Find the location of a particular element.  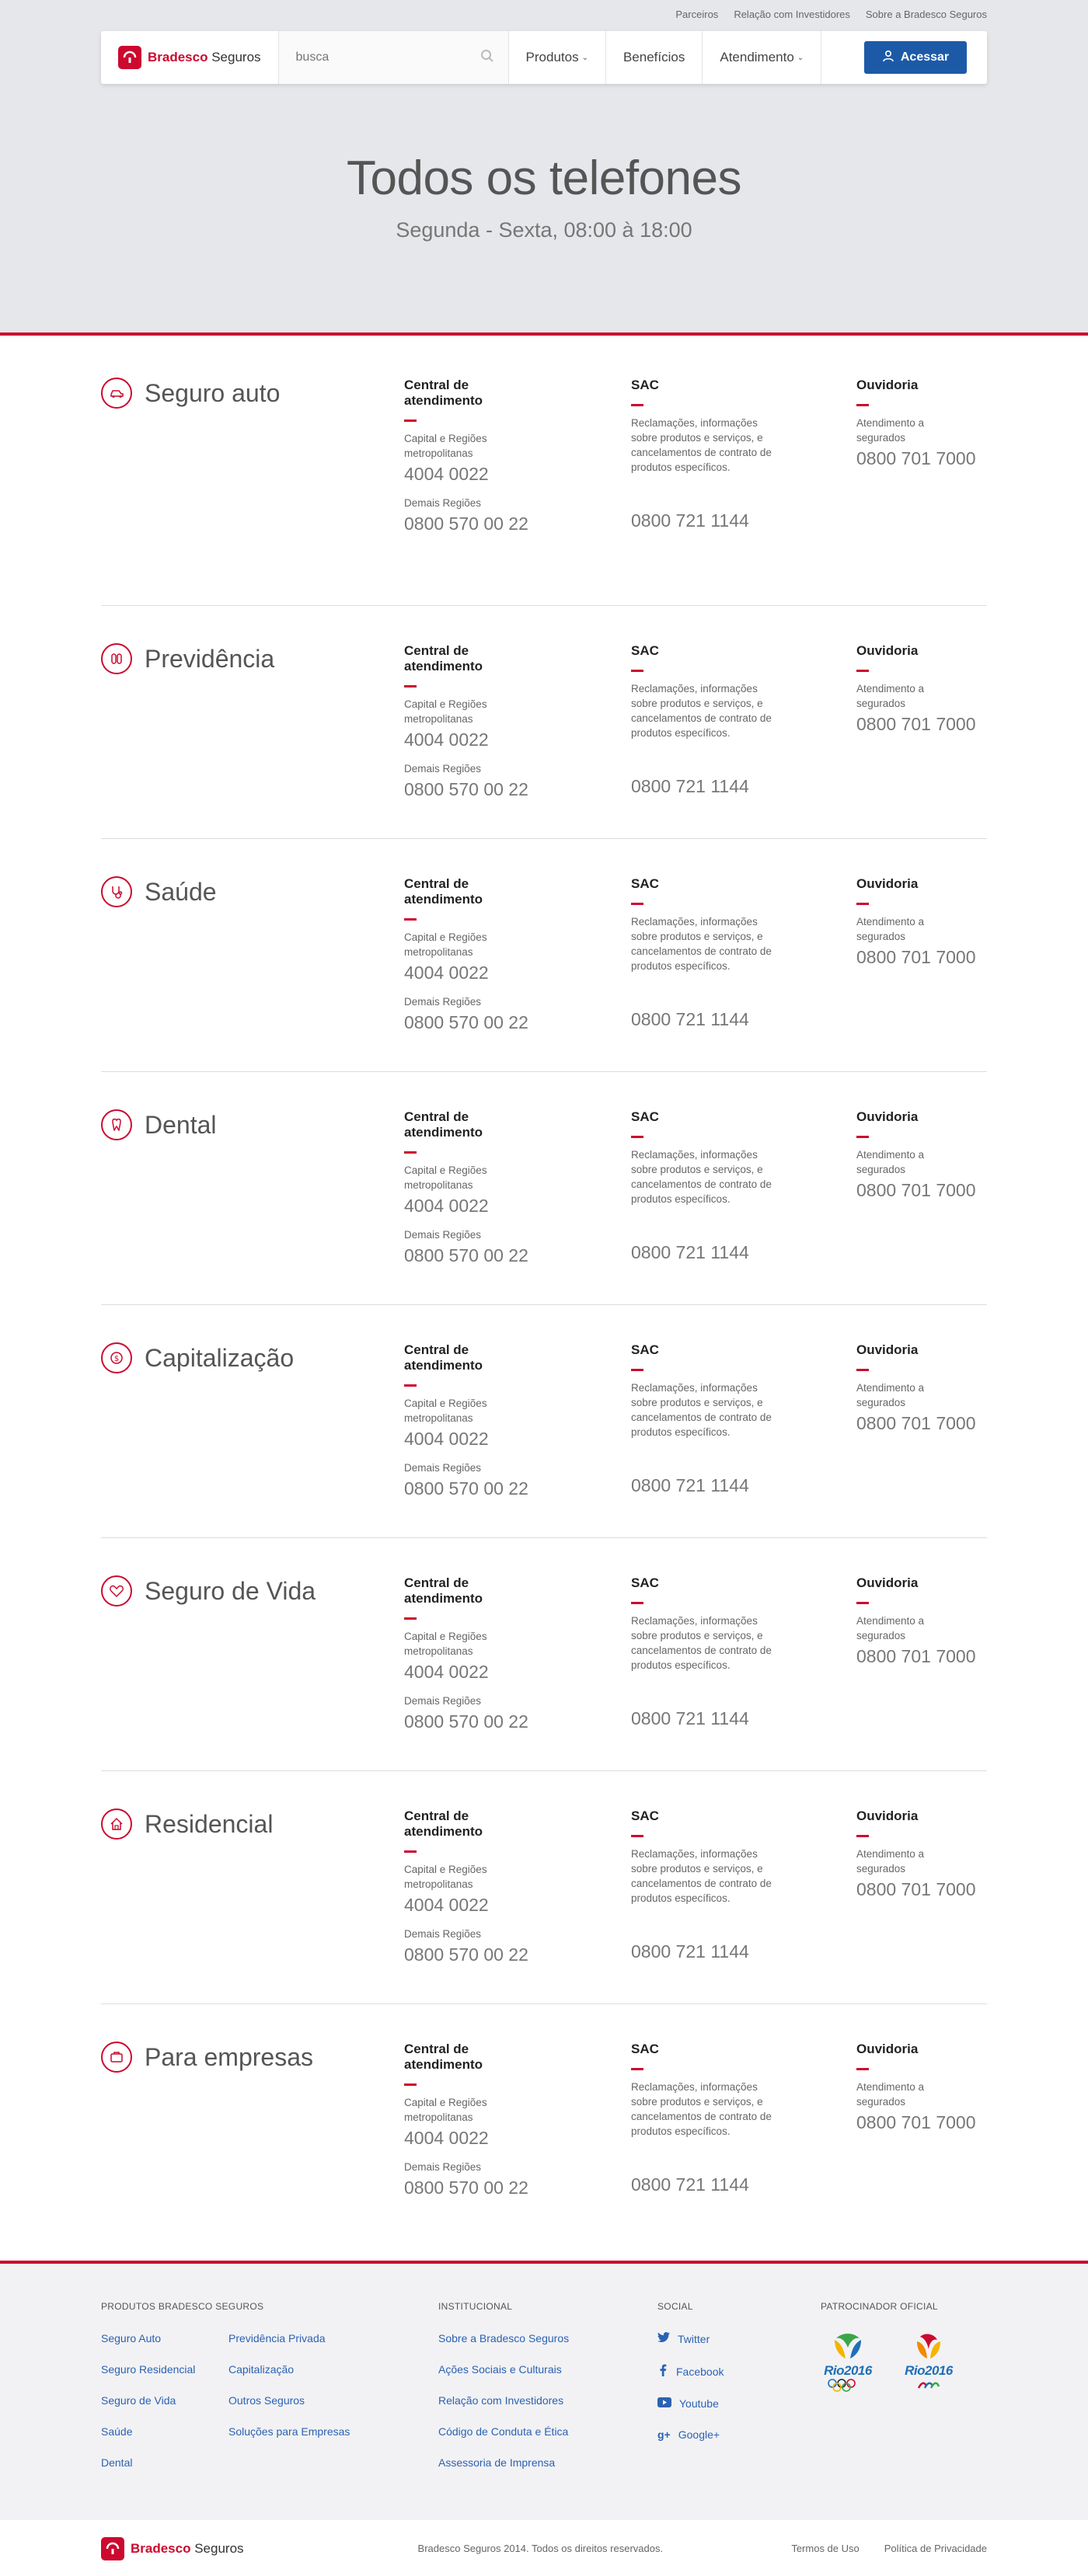

footer-institutional-link: Assessoria de Imprensa is located at coordinates (547, 2463).